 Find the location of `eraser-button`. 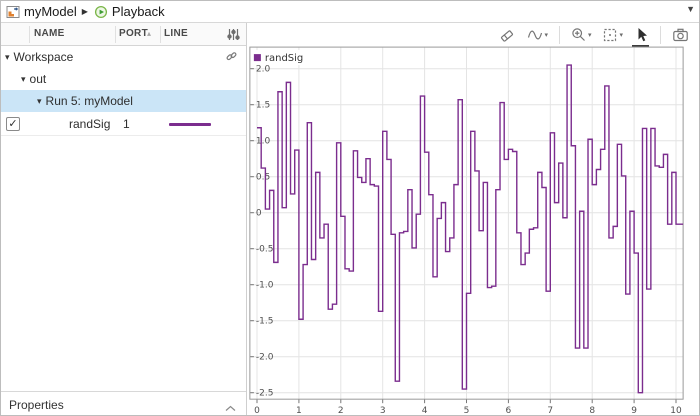

eraser-button is located at coordinates (507, 35).